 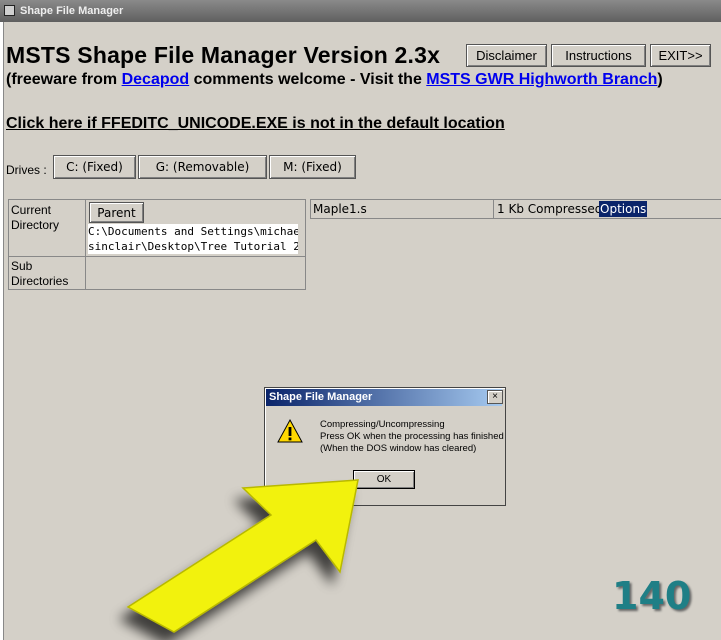 I want to click on yellow-arrow-icon, so click(x=242, y=556).